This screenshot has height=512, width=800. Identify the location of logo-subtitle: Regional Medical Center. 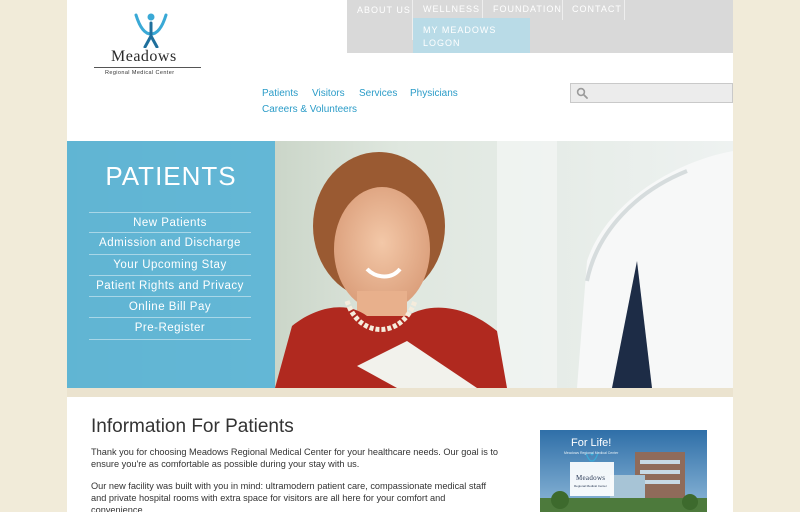
(140, 73).